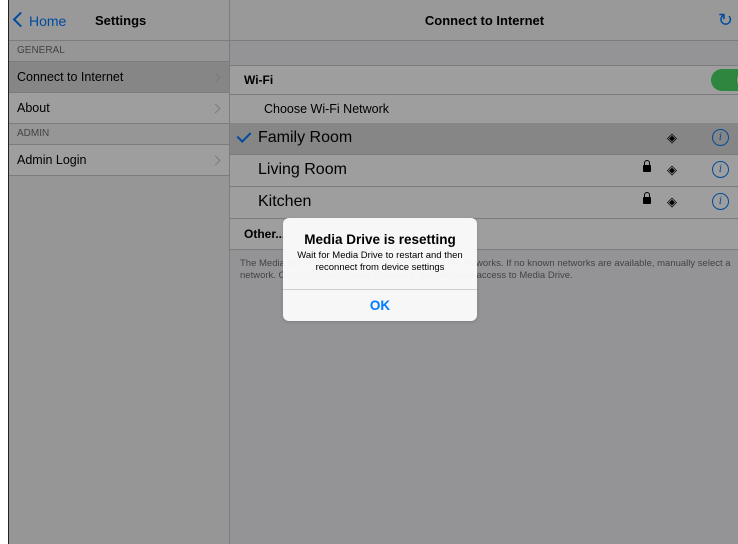 The height and width of the screenshot is (544, 738). I want to click on sidebar-title: Settings, so click(121, 20).